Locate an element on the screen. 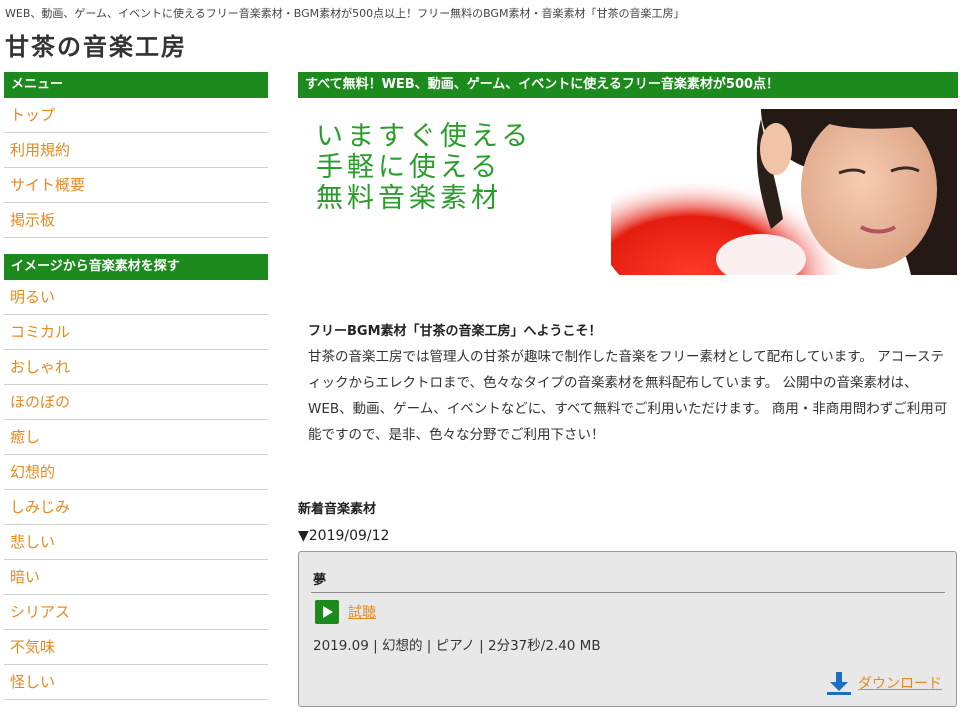  listen-link: 試聴 is located at coordinates (362, 612).